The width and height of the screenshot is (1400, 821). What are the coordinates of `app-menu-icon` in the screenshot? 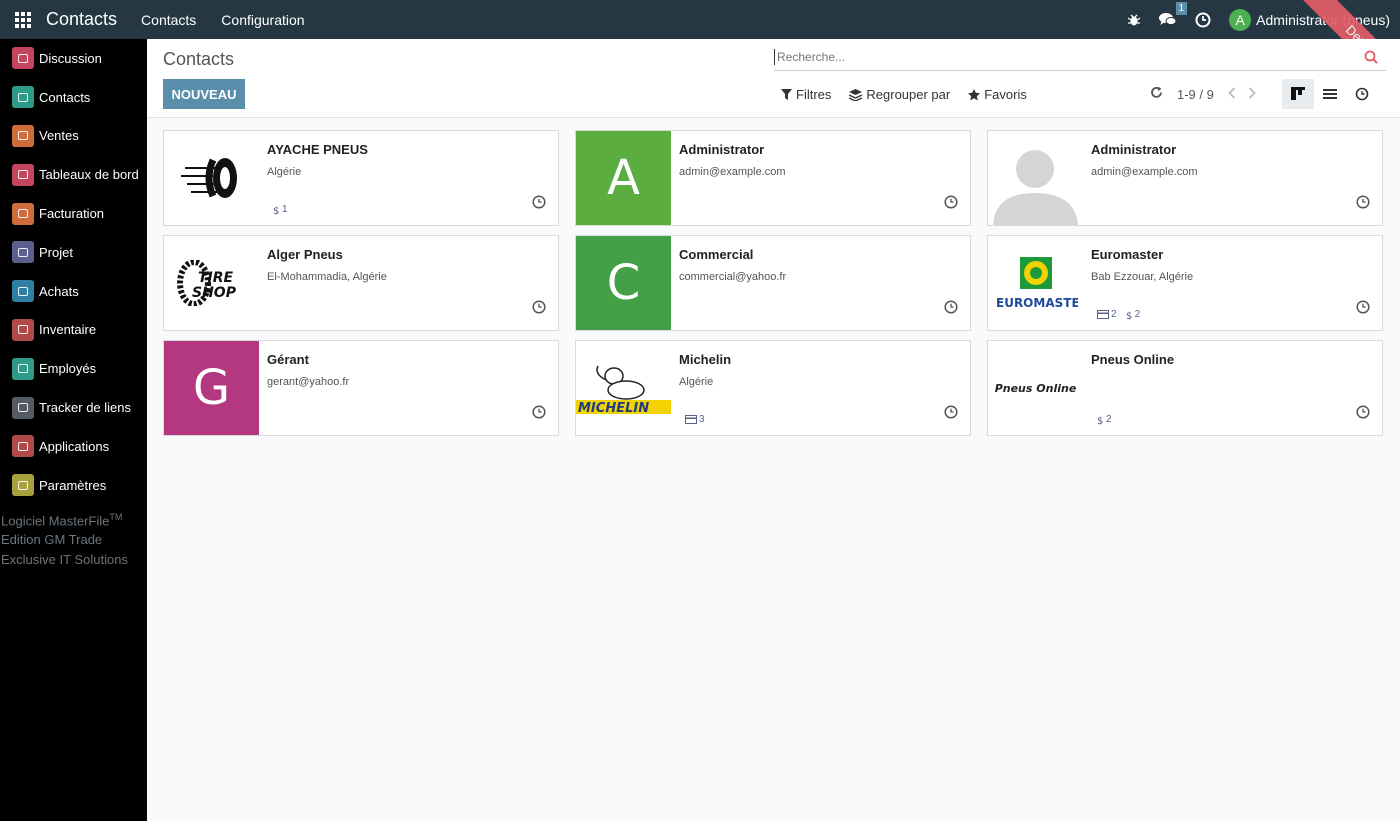 It's located at (23, 19).